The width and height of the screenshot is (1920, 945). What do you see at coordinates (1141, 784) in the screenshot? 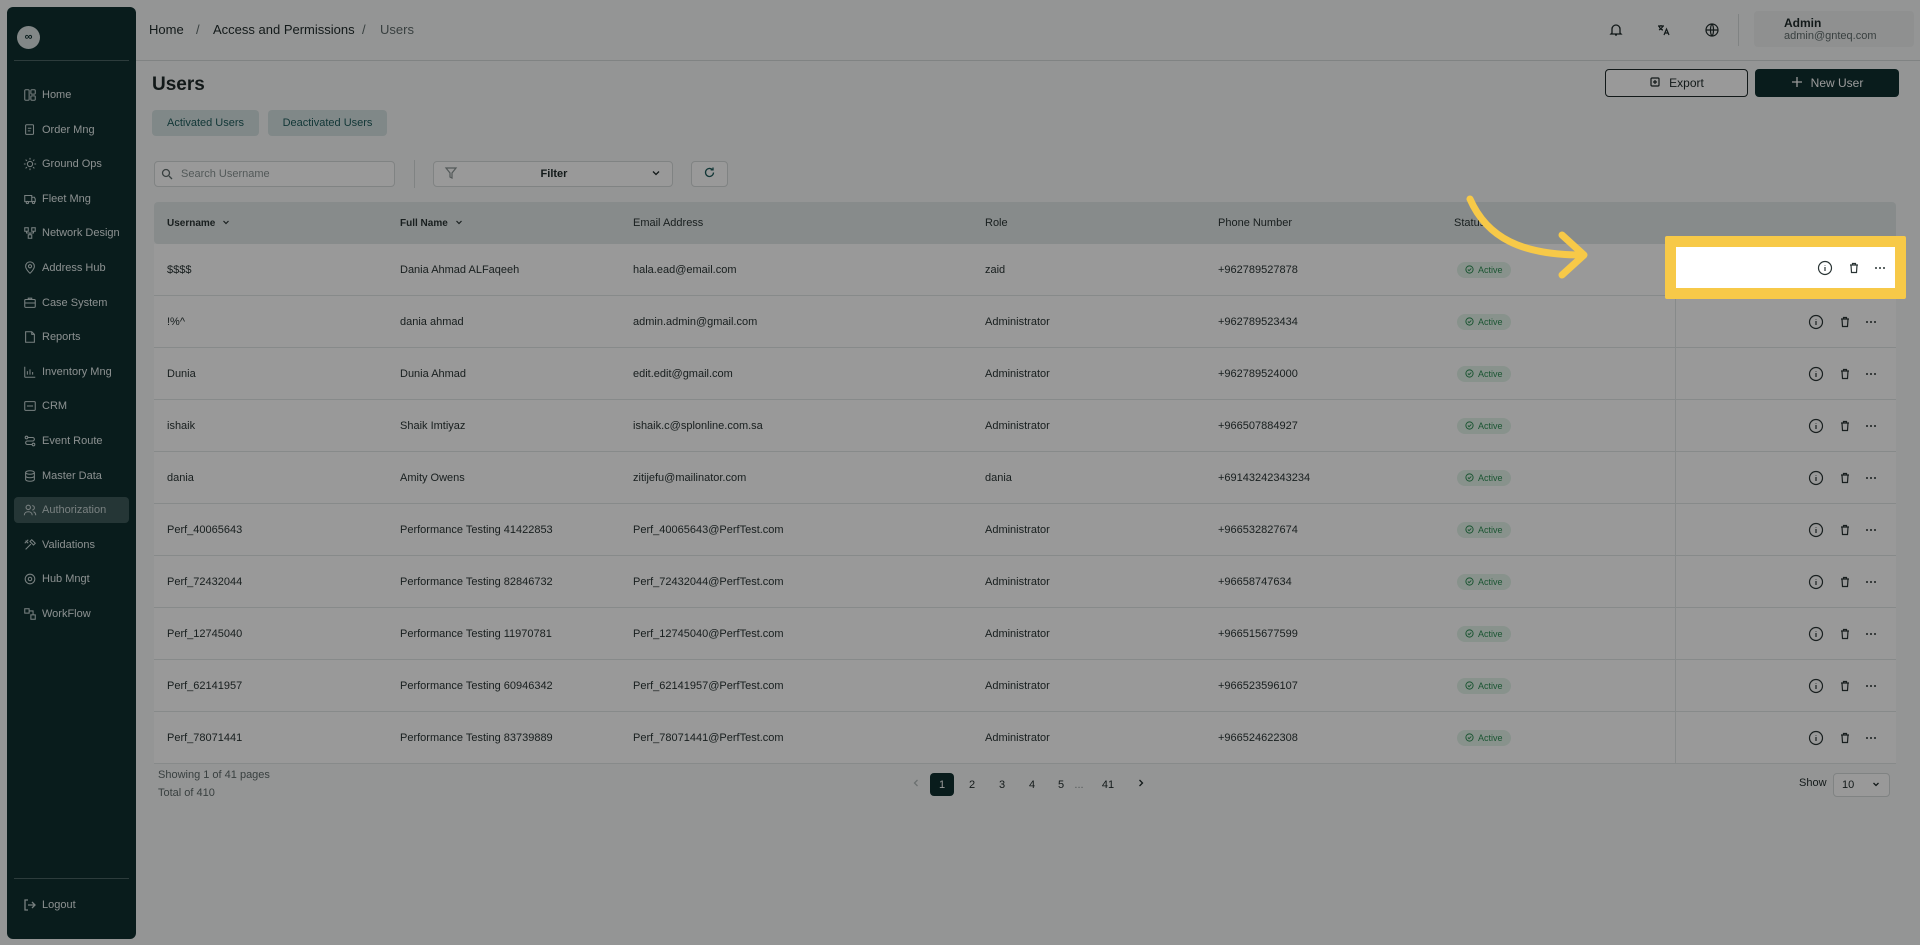
I see `next-page-button` at bounding box center [1141, 784].